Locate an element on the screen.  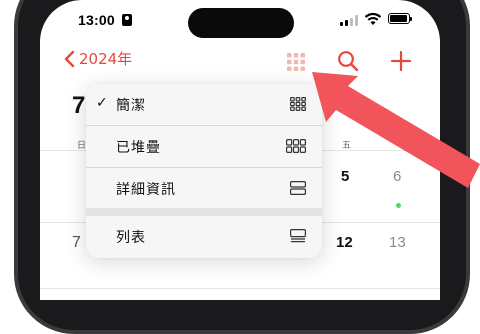
day-cell: 13 is located at coordinates (397, 242).